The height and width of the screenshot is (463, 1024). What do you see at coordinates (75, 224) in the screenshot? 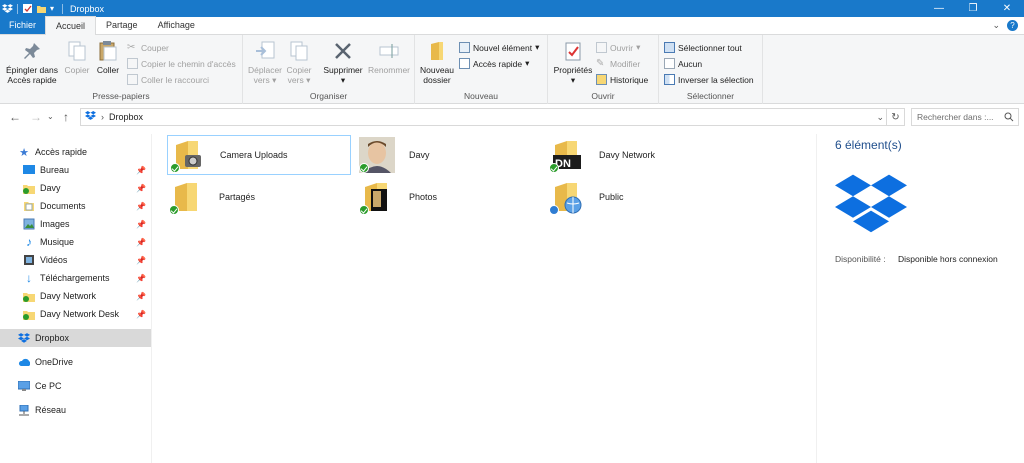
I see `nav-item-images: Images 📌` at bounding box center [75, 224].